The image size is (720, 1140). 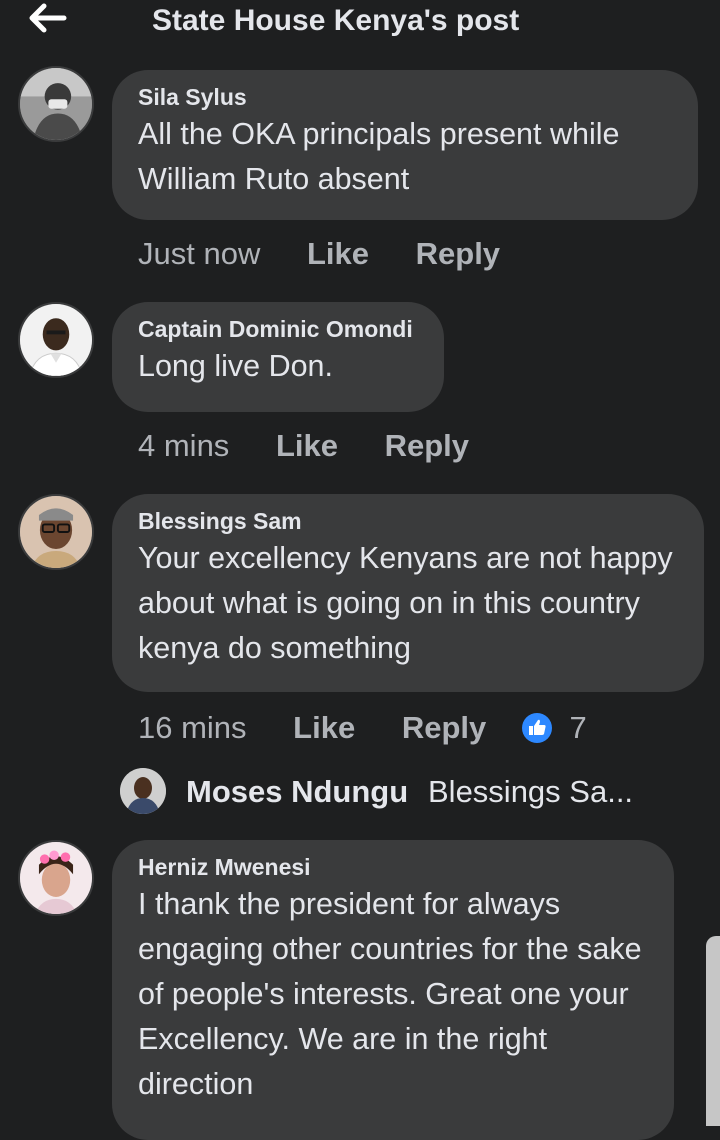 I want to click on comment-author: Captain Dominic Omondi, so click(x=278, y=329).